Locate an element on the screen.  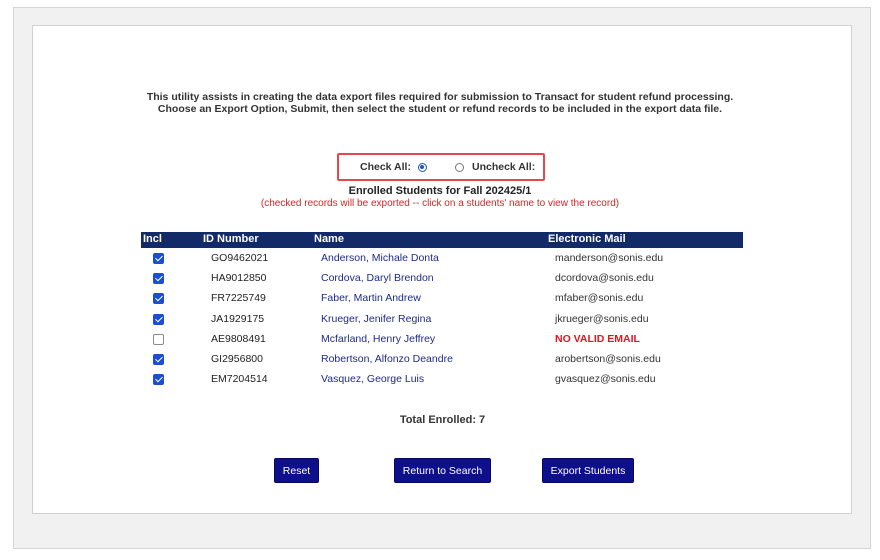
header-email: Electronic Mail is located at coordinates (587, 239).